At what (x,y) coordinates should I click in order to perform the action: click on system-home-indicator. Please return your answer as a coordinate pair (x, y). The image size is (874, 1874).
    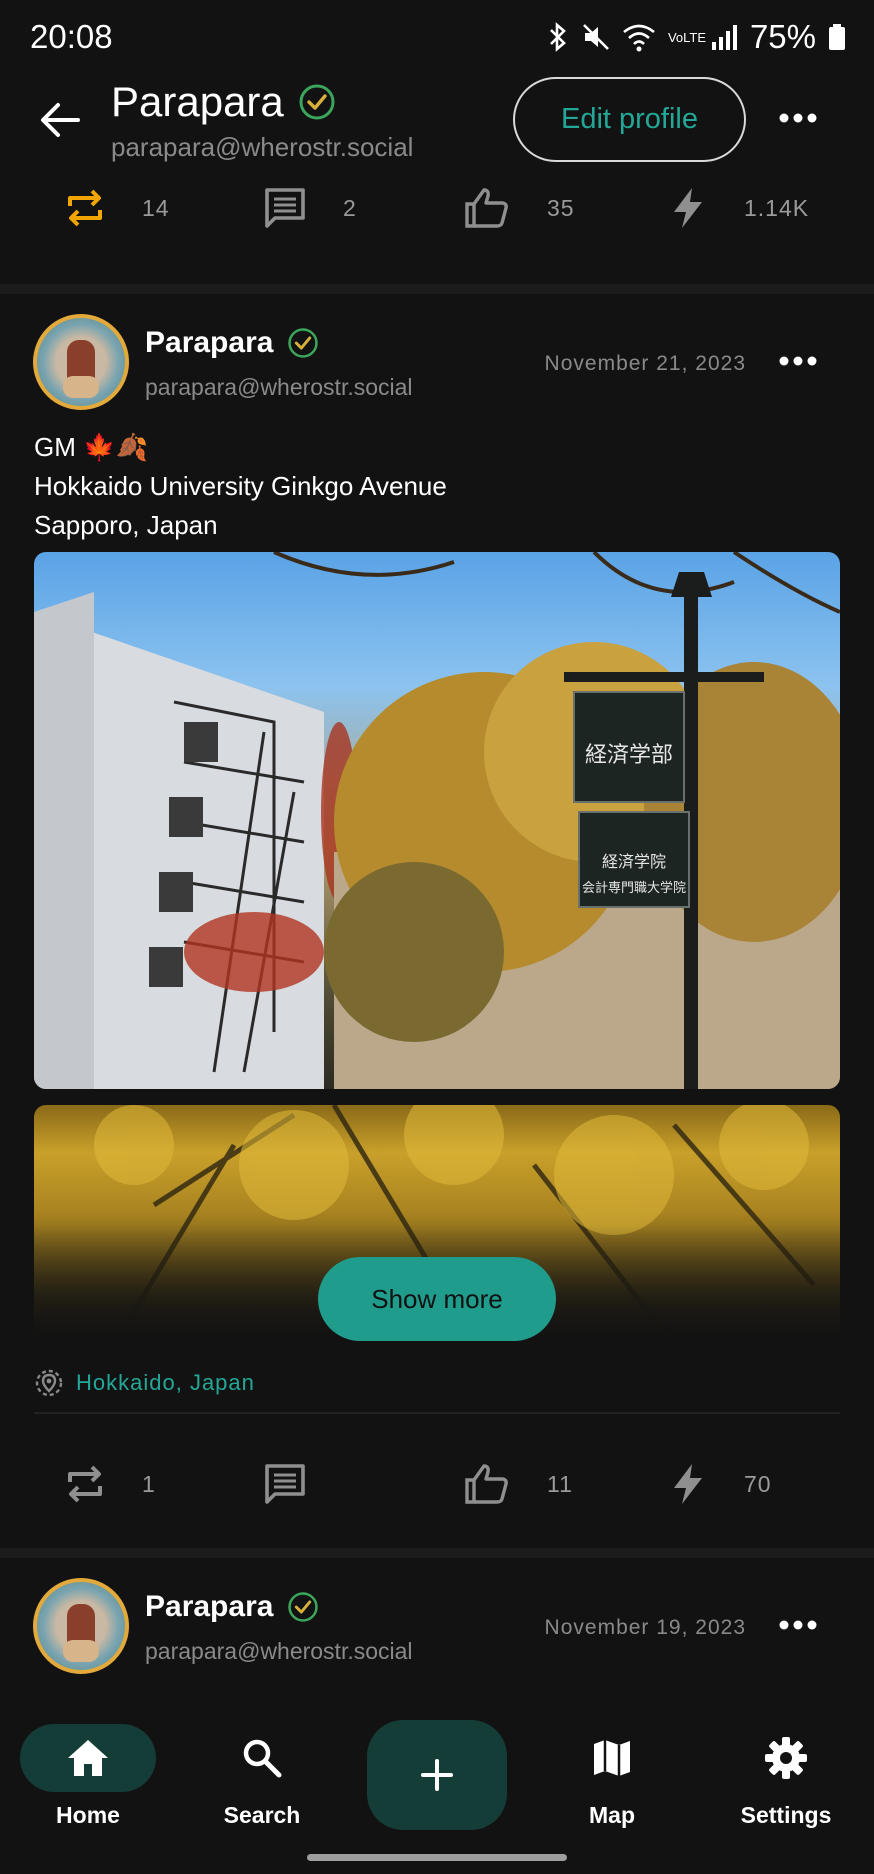
    Looking at the image, I should click on (437, 1857).